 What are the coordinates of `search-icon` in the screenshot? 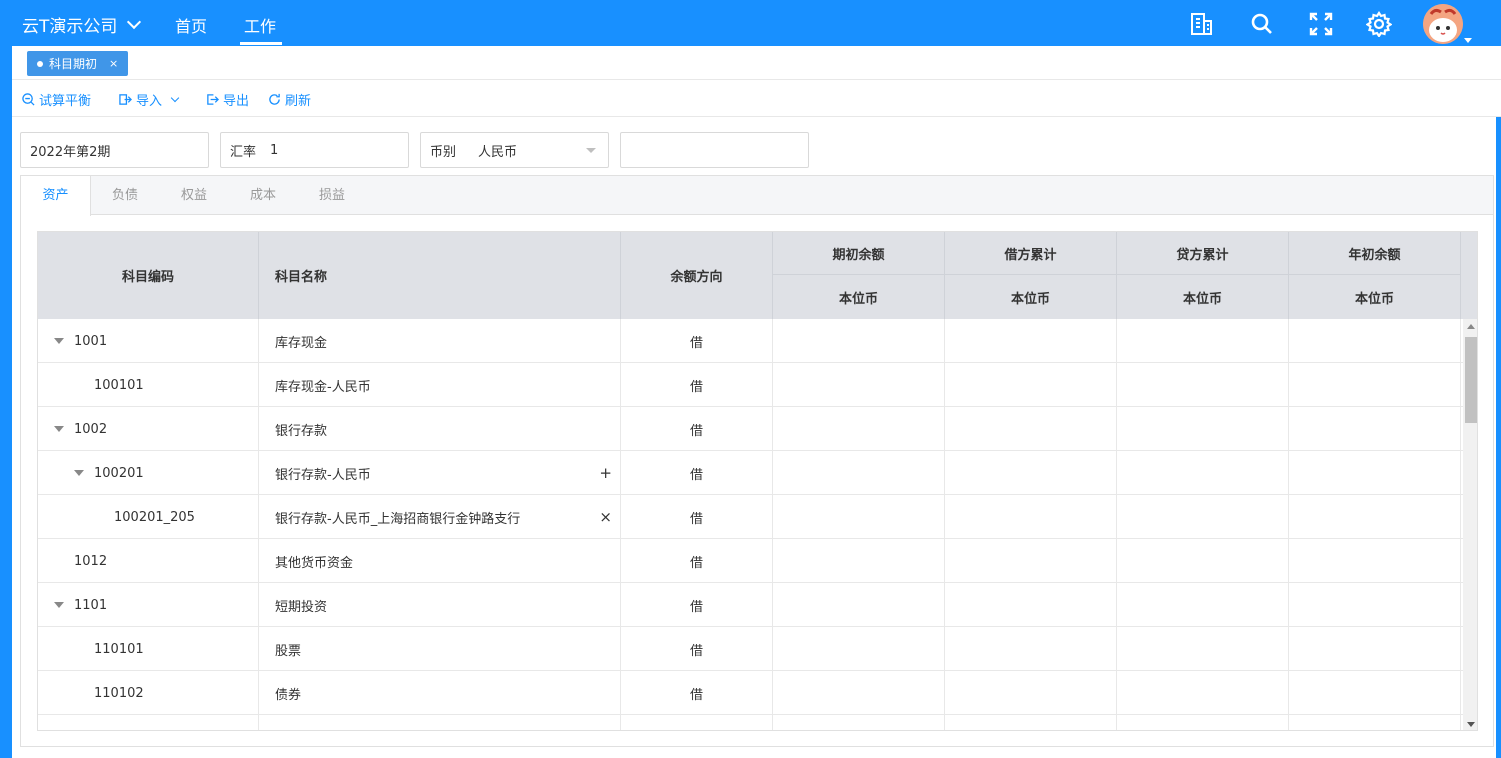 It's located at (1262, 24).